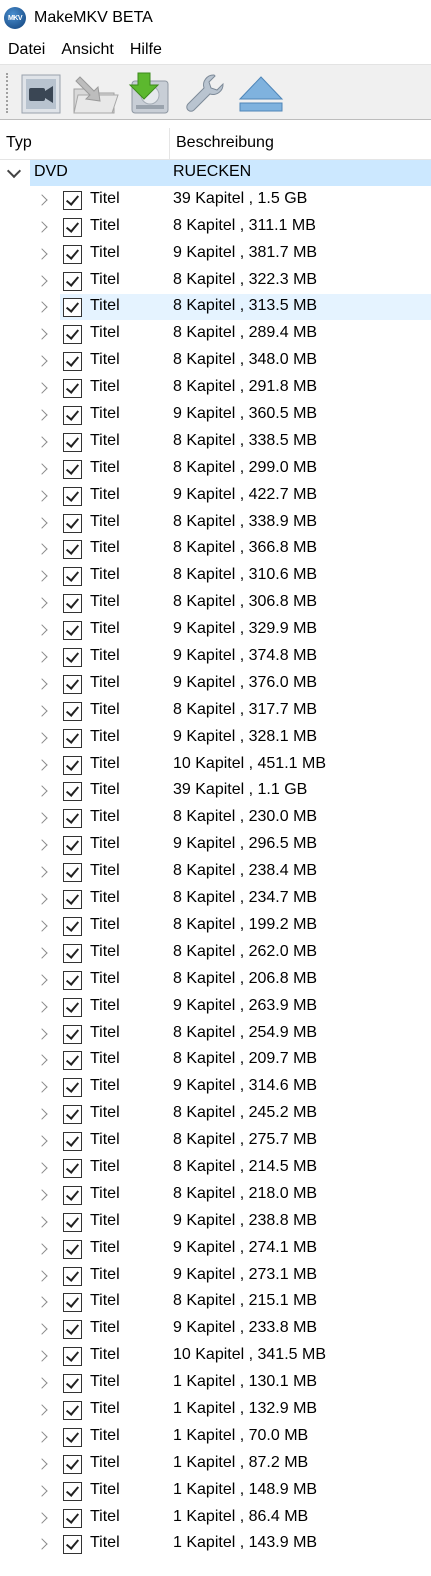 Image resolution: width=431 pixels, height=1576 pixels. I want to click on tree-row: Titel 9 Kapitel , 329.9 MB, so click(215, 630).